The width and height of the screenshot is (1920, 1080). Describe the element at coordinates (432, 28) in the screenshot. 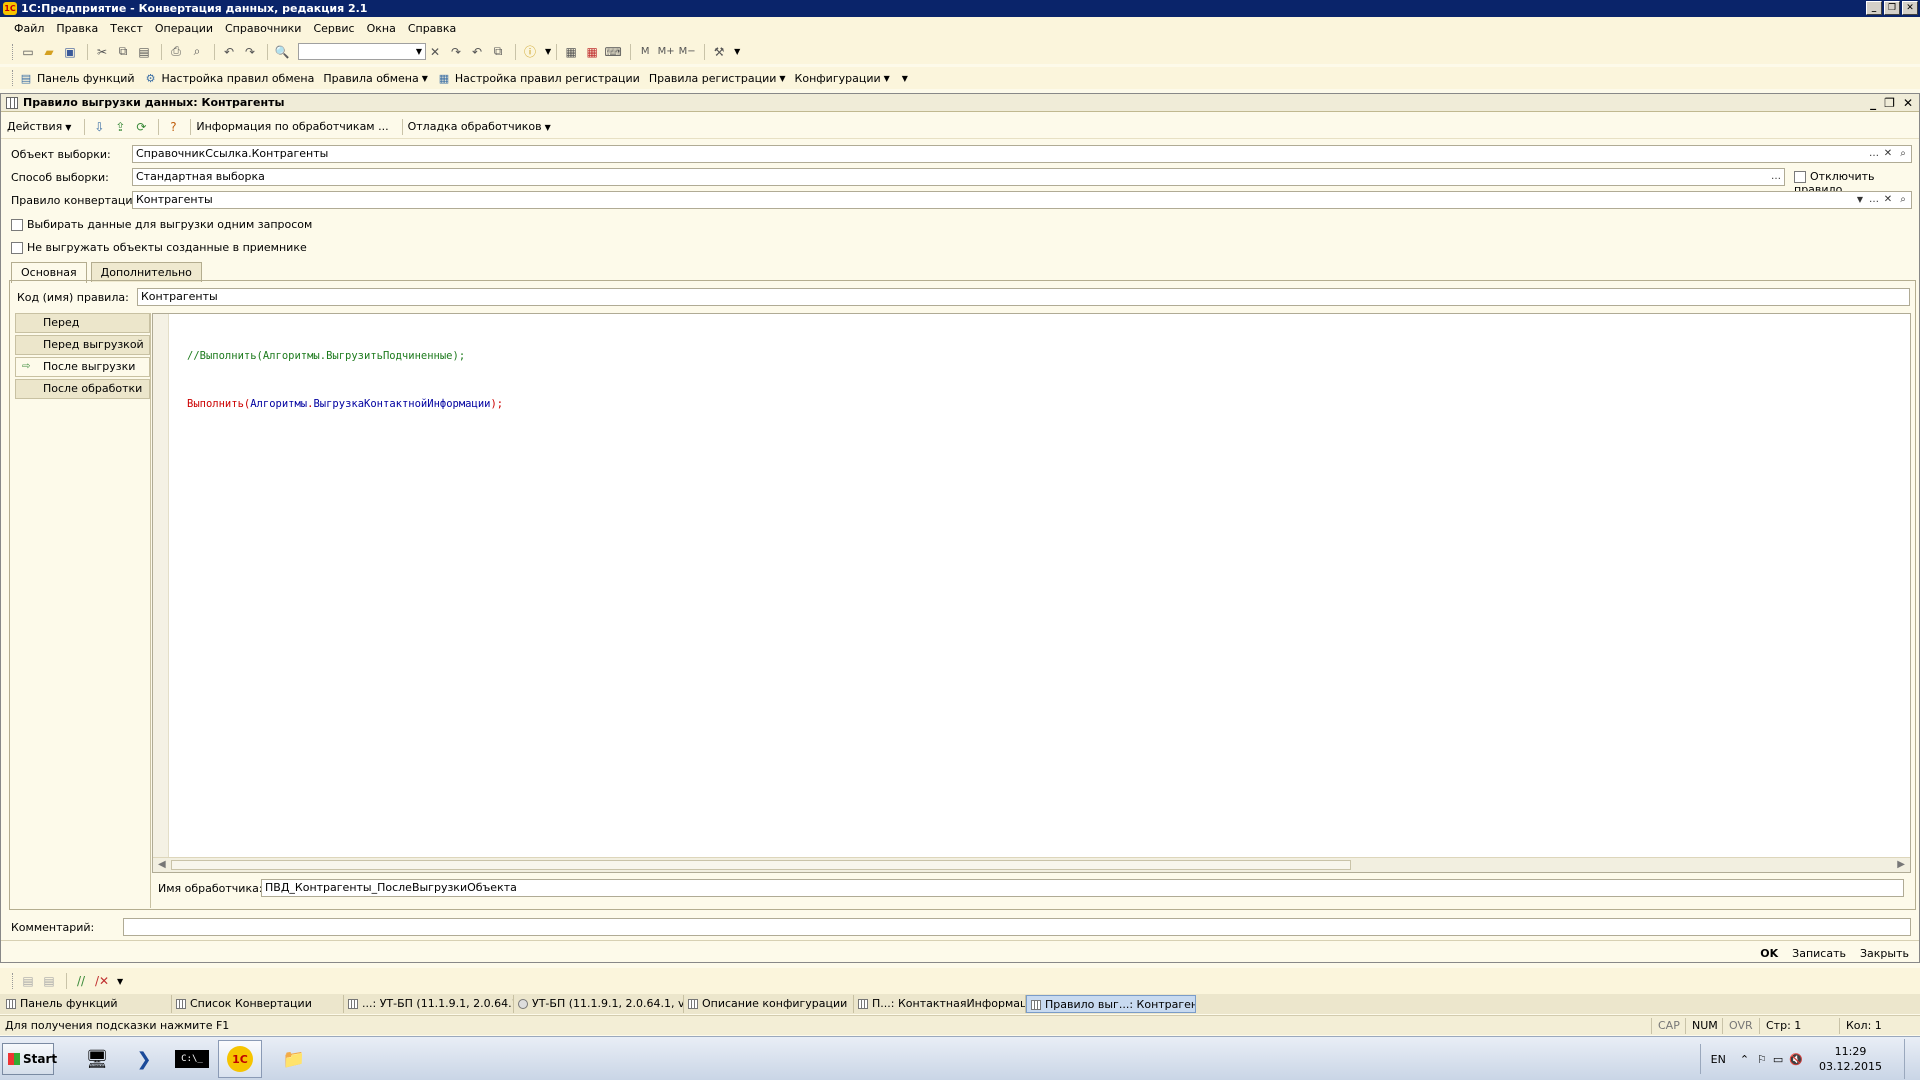

I see `menu-help: Справка` at that location.